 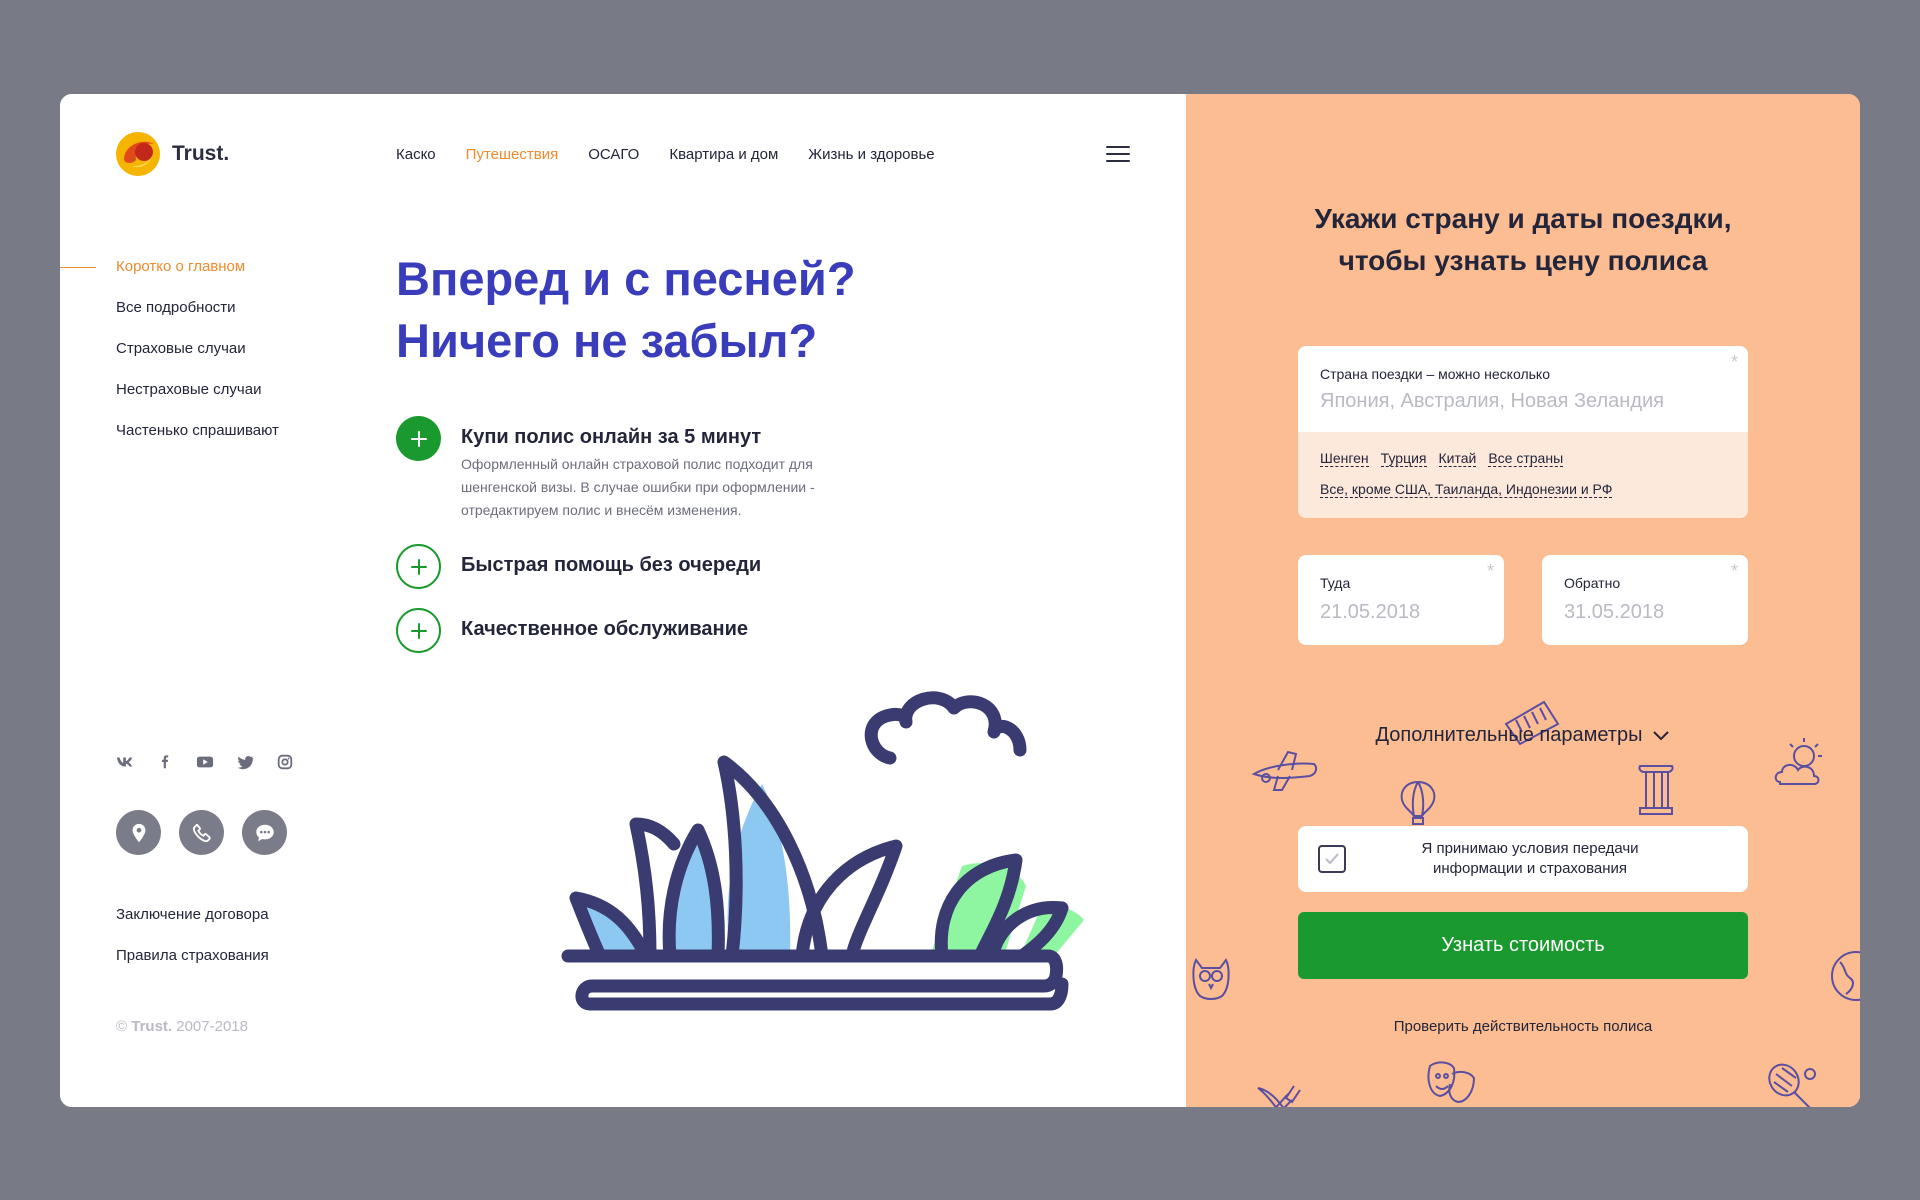 I want to click on insurance-rules-link: Правила страхования, so click(x=192, y=956).